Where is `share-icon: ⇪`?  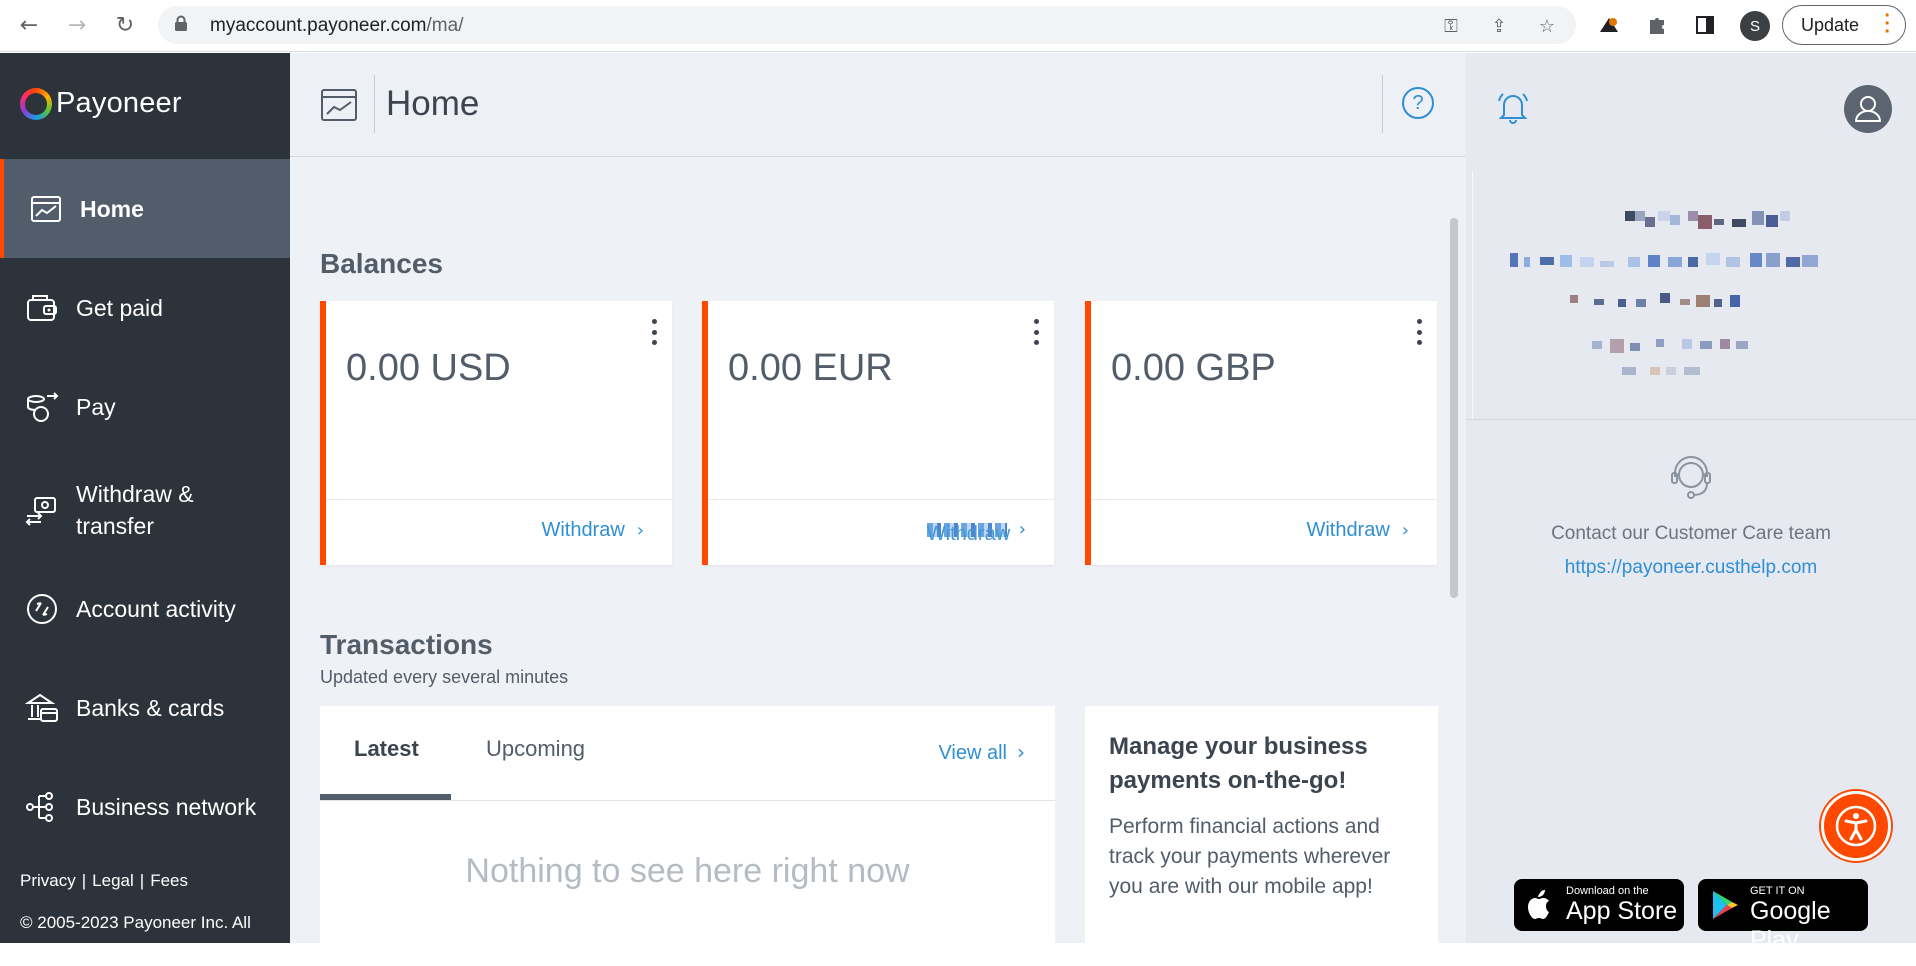
share-icon: ⇪ is located at coordinates (1499, 26).